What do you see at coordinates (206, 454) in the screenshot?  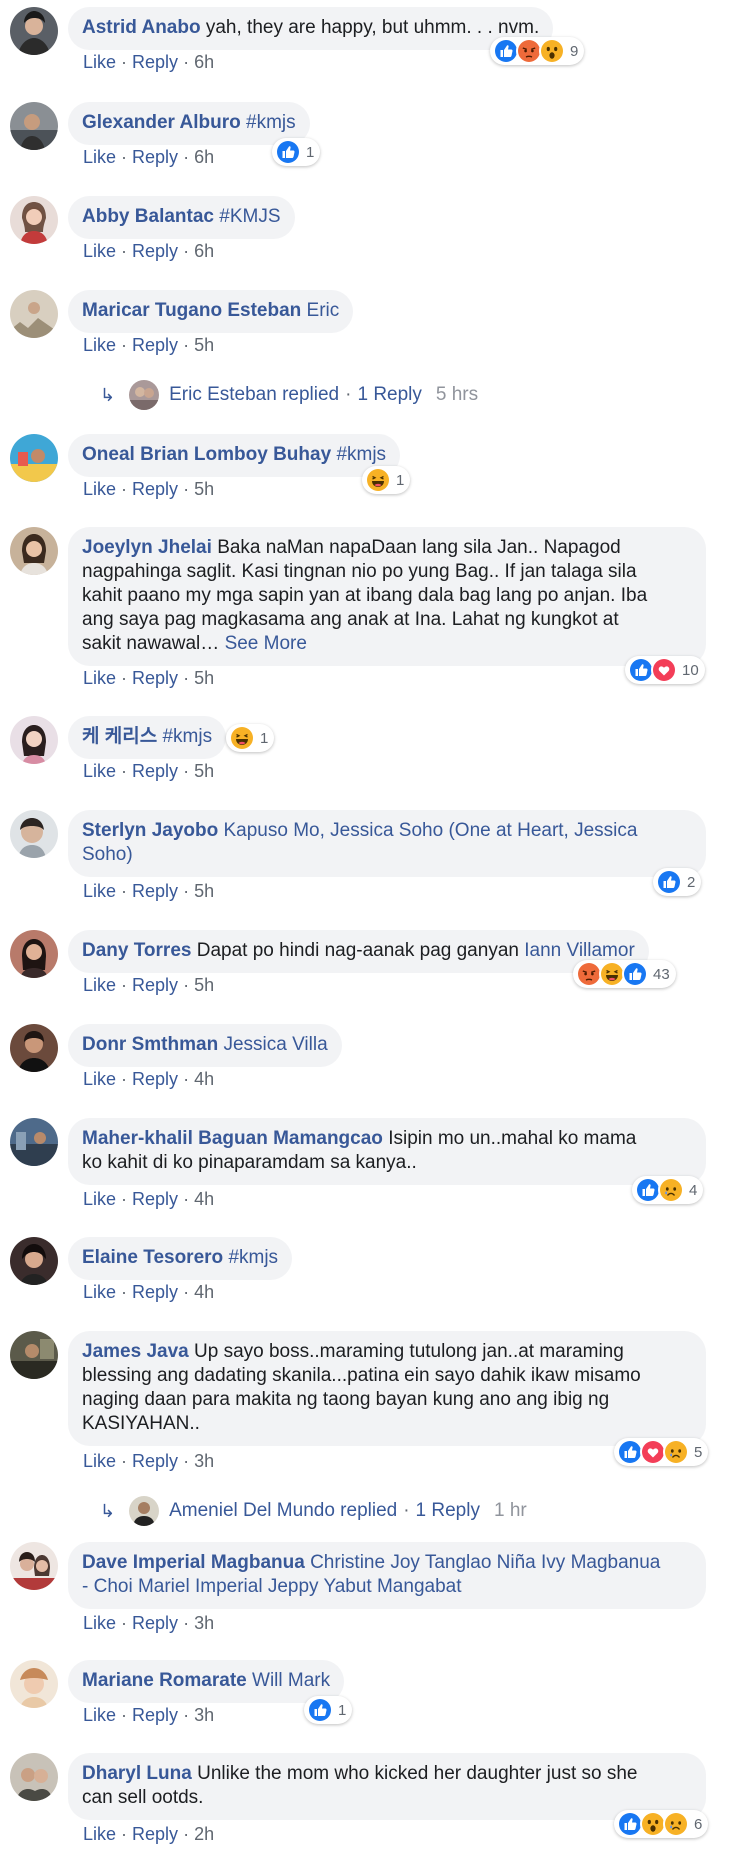 I see `comment-author: Oneal Brian Lomboy Buhay` at bounding box center [206, 454].